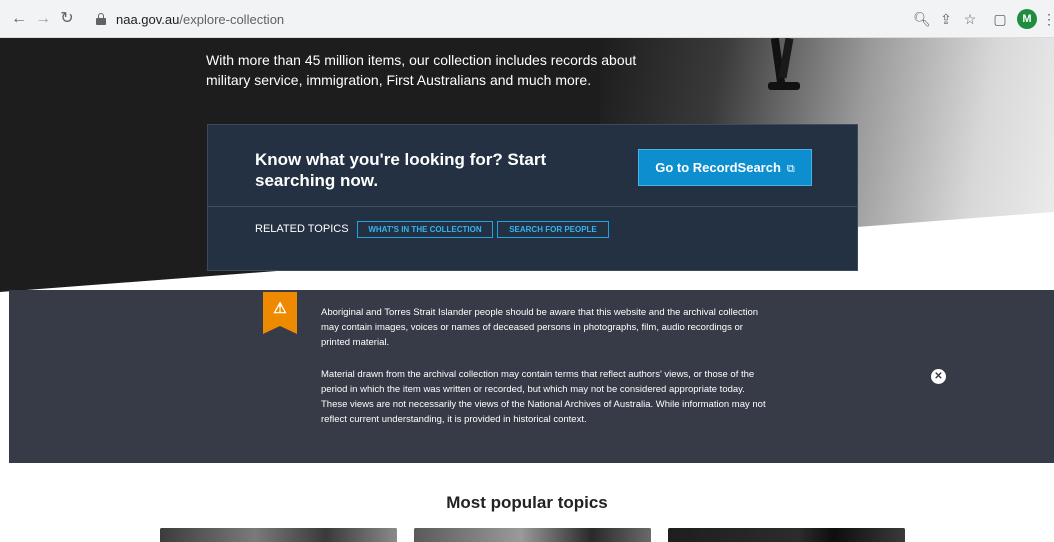  Describe the element at coordinates (440, 20) in the screenshot. I see `address-bar: naa.gov.au/explore-collection` at that location.